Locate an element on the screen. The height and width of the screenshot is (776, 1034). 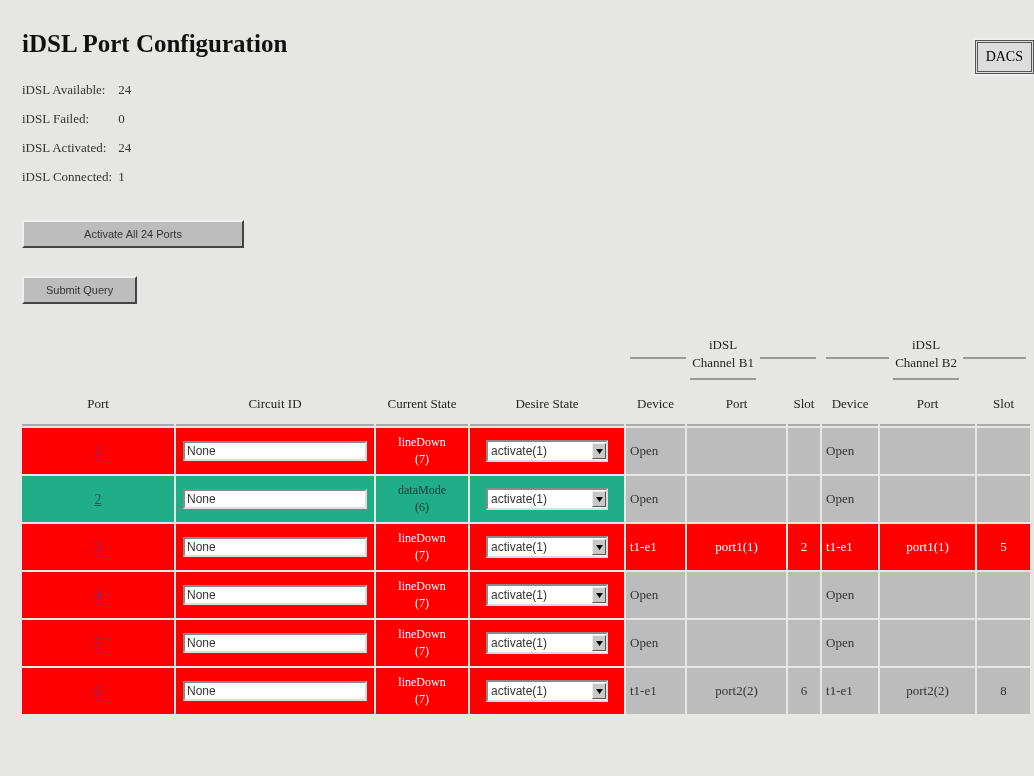
channel-group-header: iDSL Channel B1 is located at coordinates (723, 354).